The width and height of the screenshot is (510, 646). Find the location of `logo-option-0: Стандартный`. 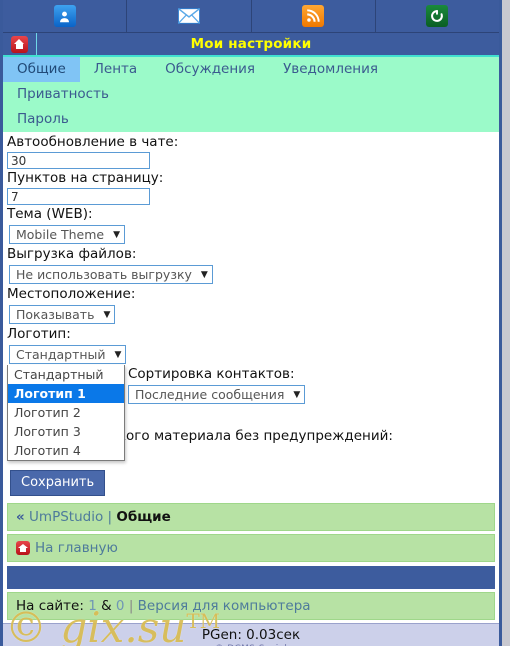

logo-option-0: Стандартный is located at coordinates (66, 374).